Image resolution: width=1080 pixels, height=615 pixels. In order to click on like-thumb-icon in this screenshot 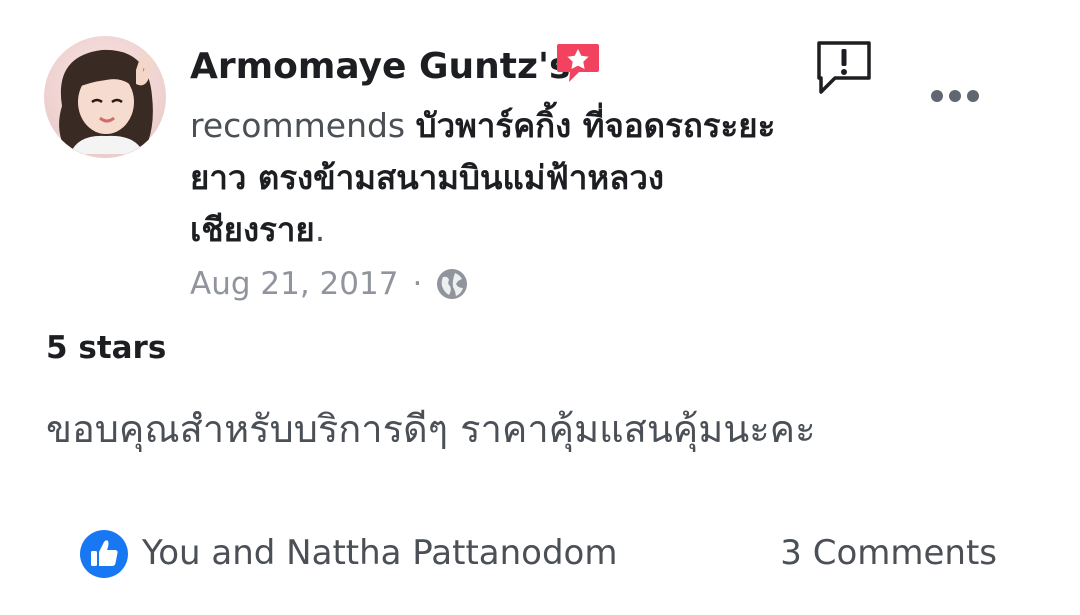, I will do `click(104, 554)`.